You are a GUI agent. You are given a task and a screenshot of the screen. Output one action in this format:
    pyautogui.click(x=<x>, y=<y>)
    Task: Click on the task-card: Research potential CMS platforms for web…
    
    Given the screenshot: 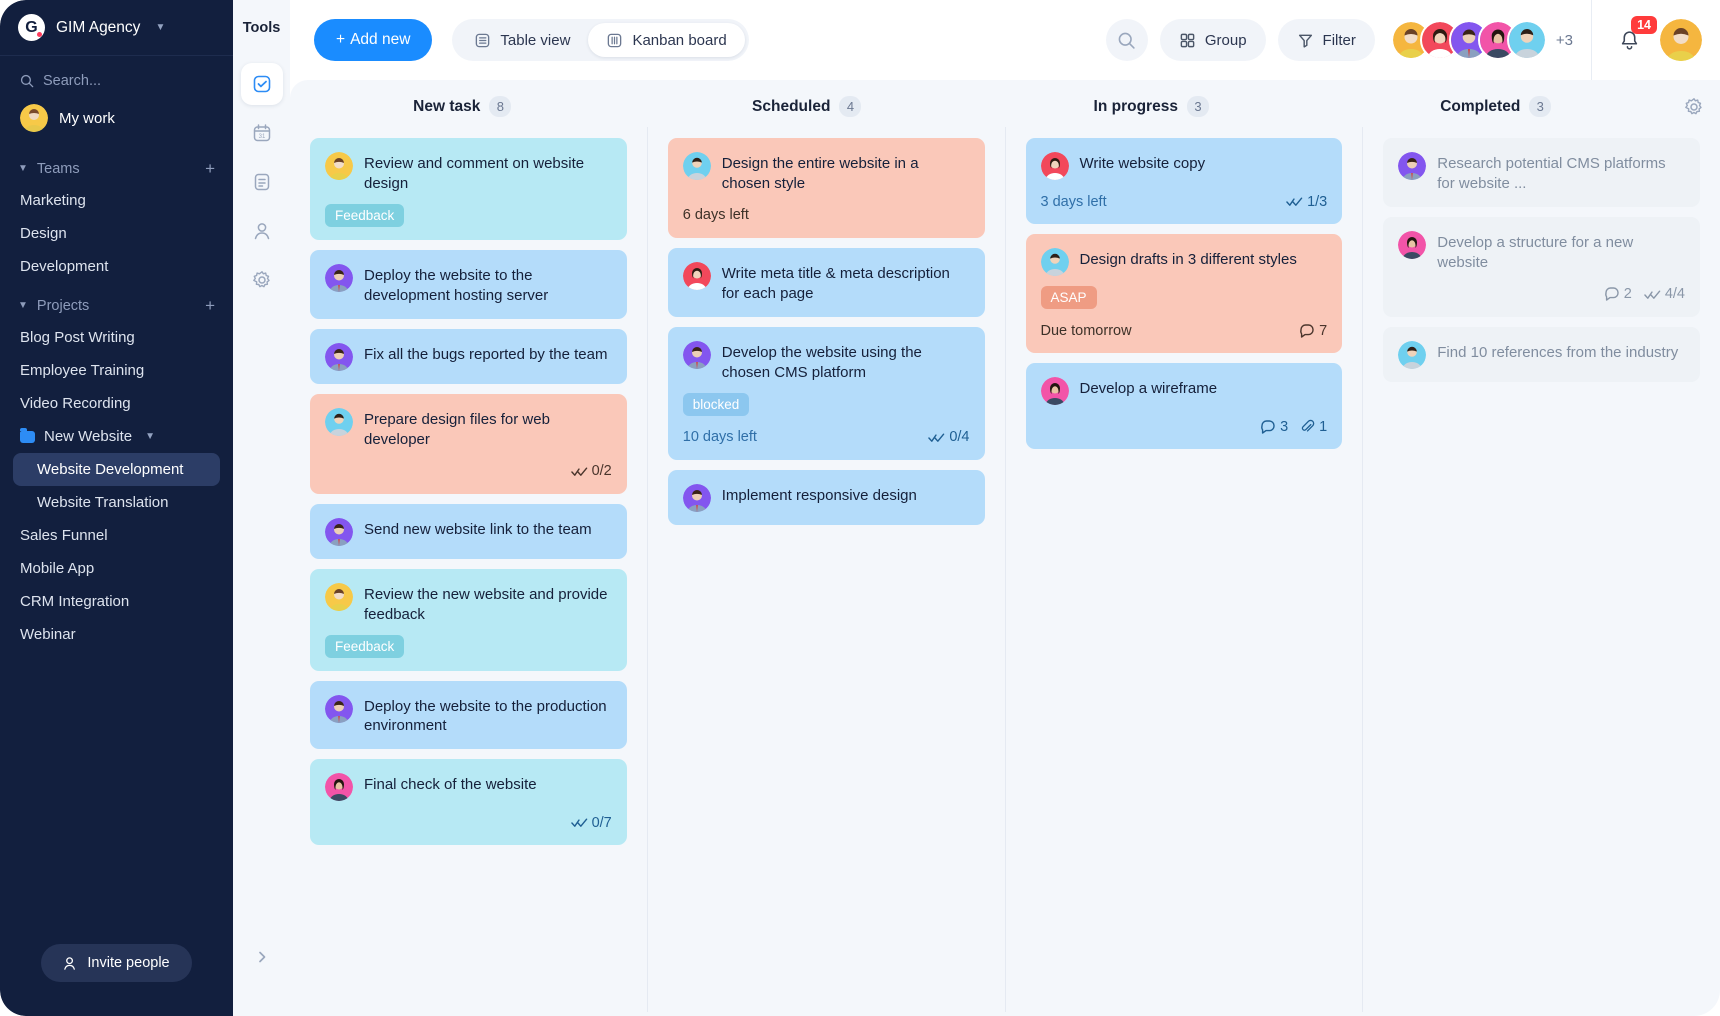 What is the action you would take?
    pyautogui.click(x=1541, y=172)
    